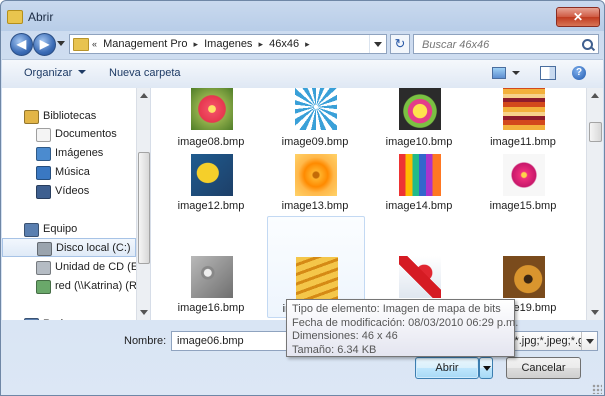 The width and height of the screenshot is (605, 396). Describe the element at coordinates (316, 109) in the screenshot. I see `windmill-icon` at that location.